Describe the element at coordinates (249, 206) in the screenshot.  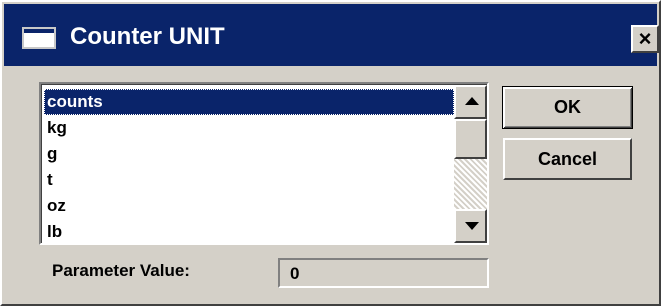
I see `list-item-oz: oz` at that location.